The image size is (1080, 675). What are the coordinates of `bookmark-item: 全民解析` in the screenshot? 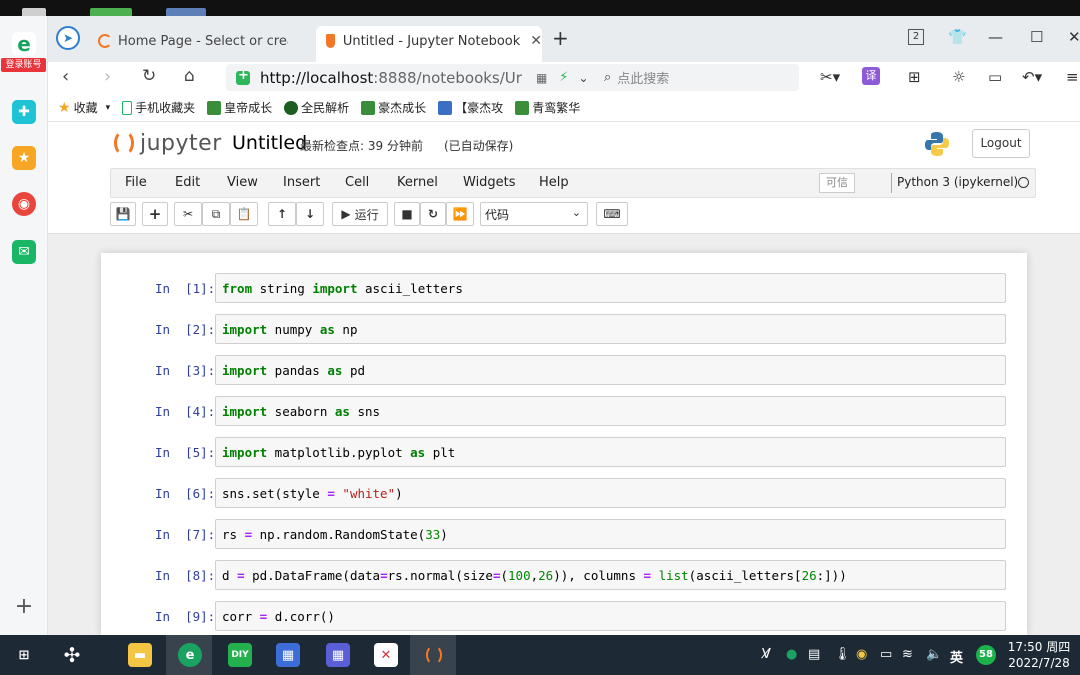 It's located at (316, 107).